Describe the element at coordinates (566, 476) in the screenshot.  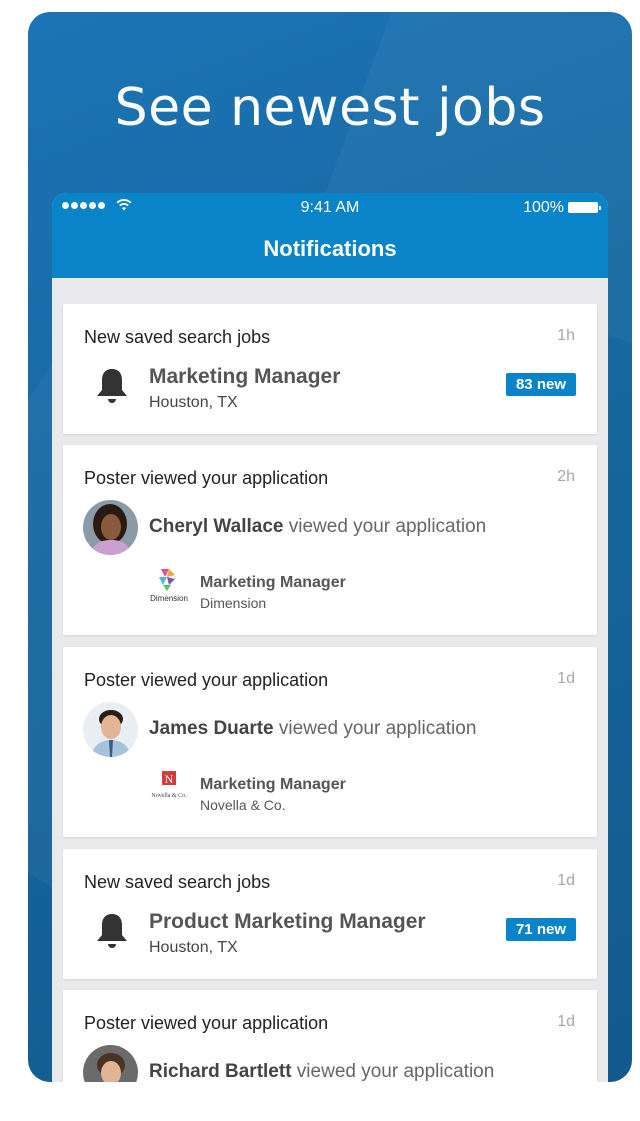
I see `card-timestamp: 2h` at that location.